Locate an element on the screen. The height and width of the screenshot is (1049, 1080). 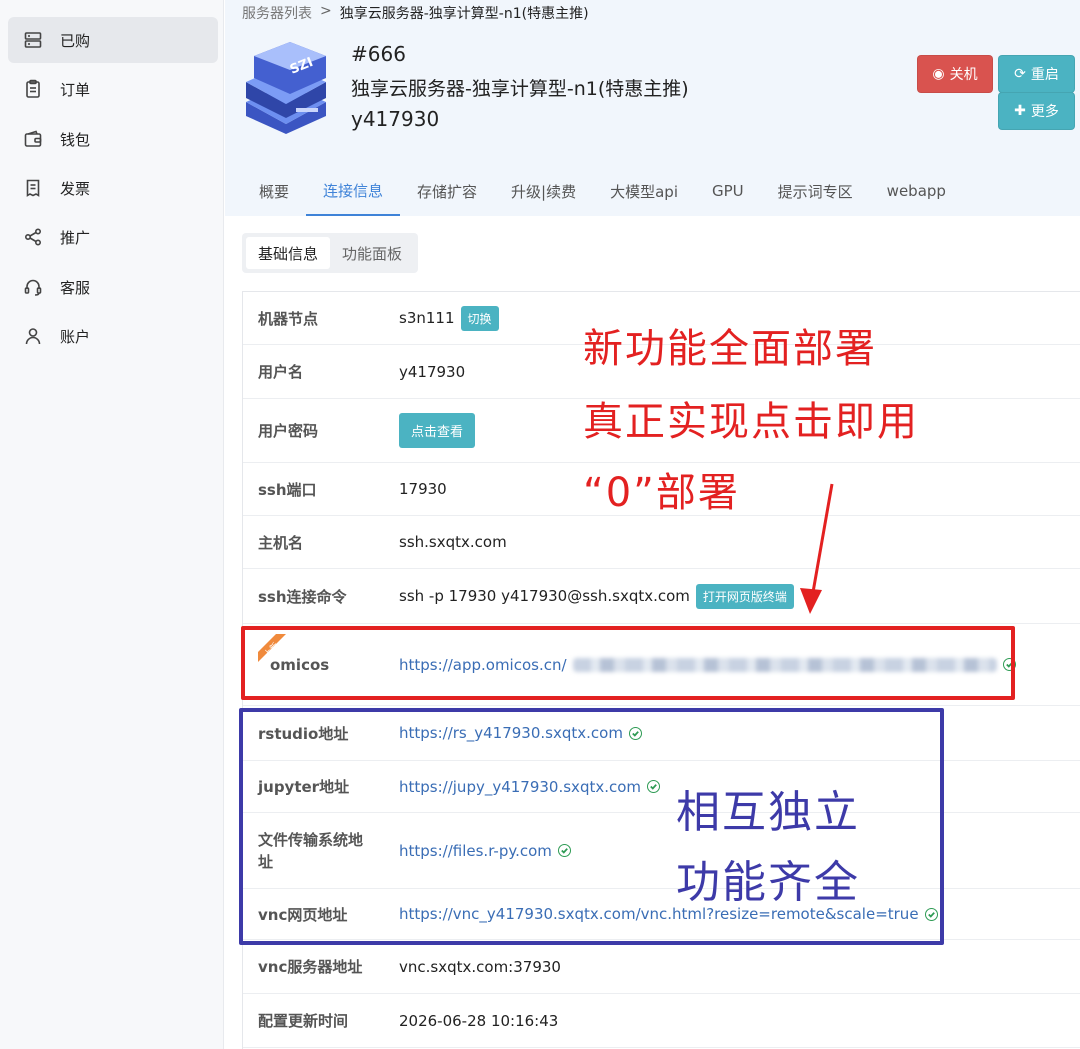
hostname-value: ssh.sxqtx.com is located at coordinates (453, 542).